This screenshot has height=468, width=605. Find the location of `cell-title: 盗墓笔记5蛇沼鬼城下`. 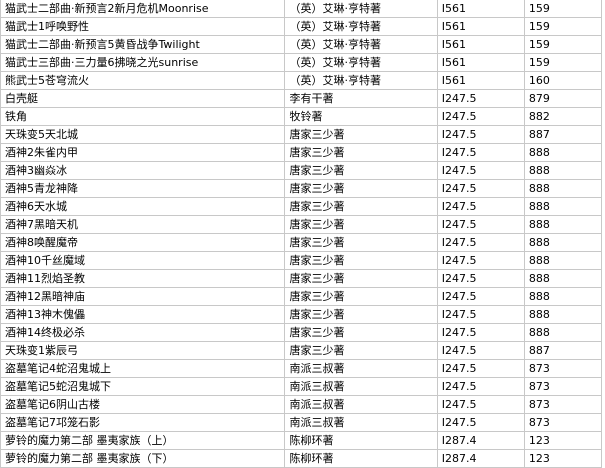

cell-title: 盗墓笔记5蛇沼鬼城下 is located at coordinates (143, 386).